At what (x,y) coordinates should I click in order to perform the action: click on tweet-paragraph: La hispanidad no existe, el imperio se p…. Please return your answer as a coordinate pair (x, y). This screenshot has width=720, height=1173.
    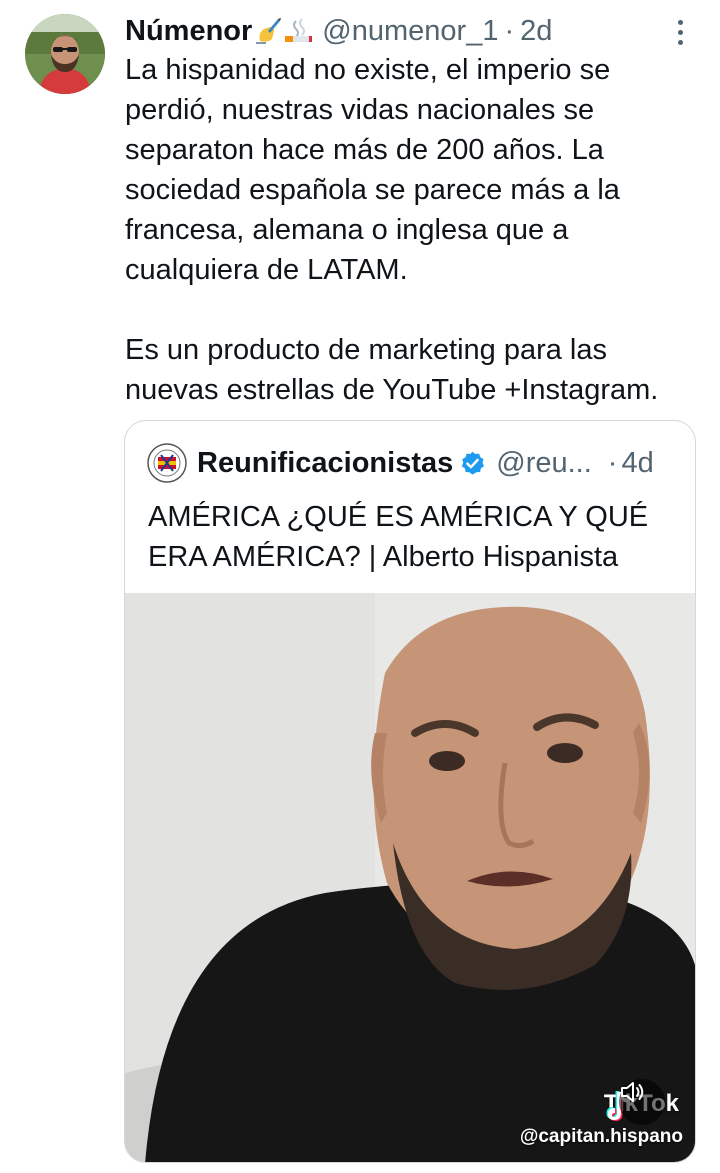
    Looking at the image, I should click on (372, 170).